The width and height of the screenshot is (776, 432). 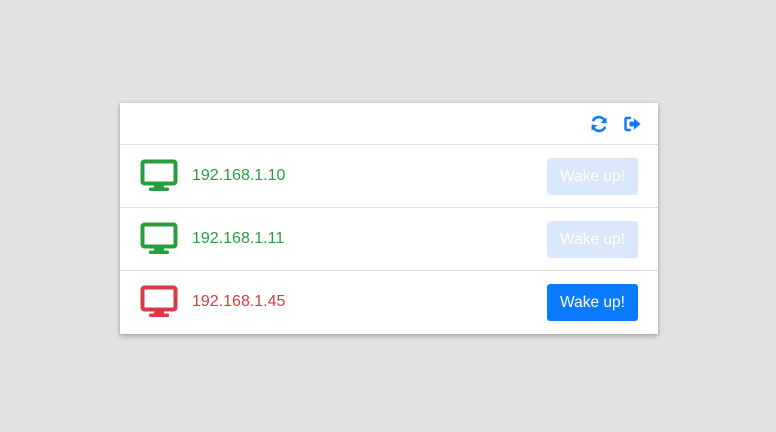 I want to click on host-ip: 192.168.1.45, so click(x=239, y=301).